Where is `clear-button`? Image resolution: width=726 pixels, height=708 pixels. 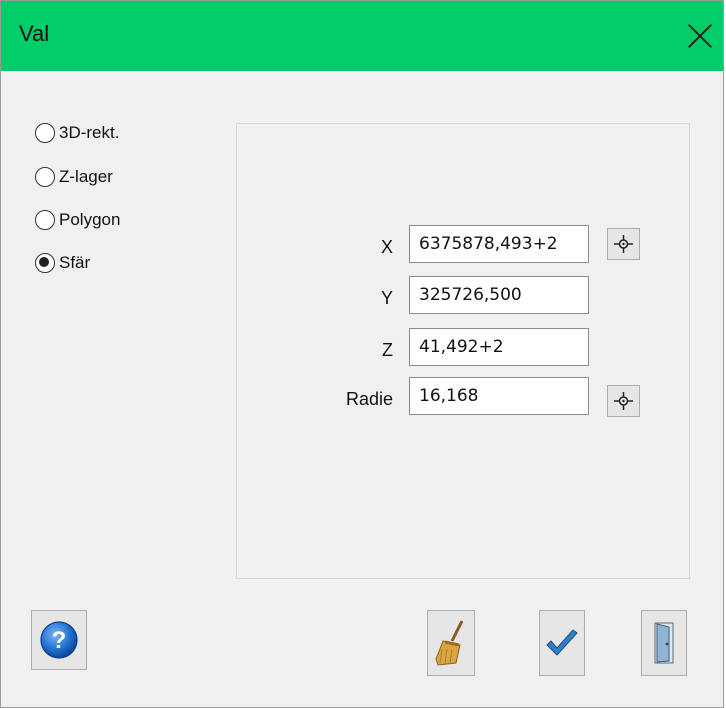 clear-button is located at coordinates (451, 643).